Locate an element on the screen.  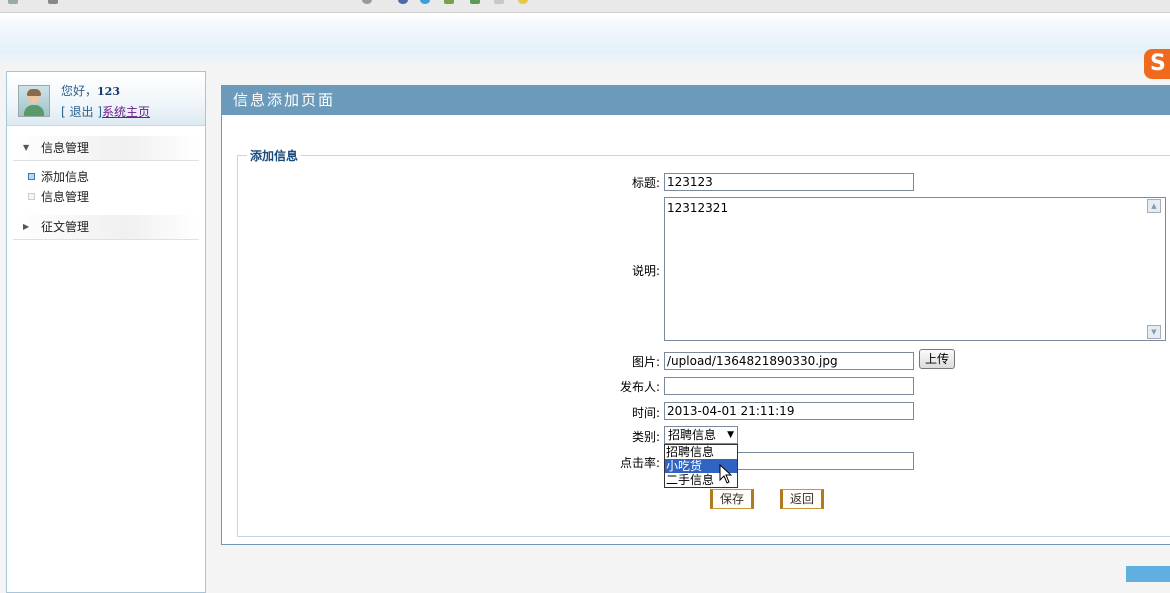
title-label: 标题: is located at coordinates (645, 183).